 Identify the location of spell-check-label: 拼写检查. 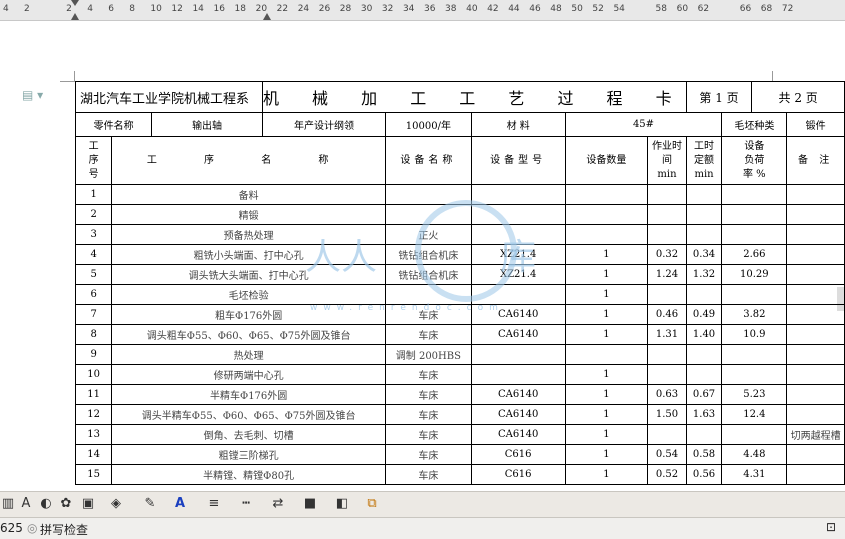
(64, 529).